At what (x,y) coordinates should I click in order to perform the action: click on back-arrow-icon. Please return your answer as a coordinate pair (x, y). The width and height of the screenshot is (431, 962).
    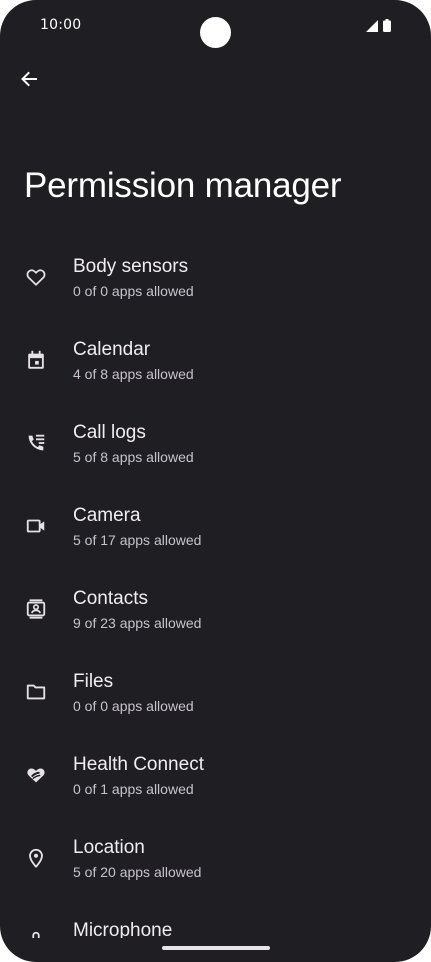
    Looking at the image, I should click on (29, 81).